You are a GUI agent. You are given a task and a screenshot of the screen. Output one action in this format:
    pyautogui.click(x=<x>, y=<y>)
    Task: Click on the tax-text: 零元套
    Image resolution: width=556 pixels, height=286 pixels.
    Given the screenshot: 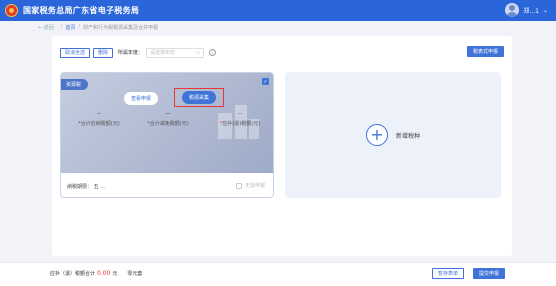 What is the action you would take?
    pyautogui.click(x=135, y=274)
    